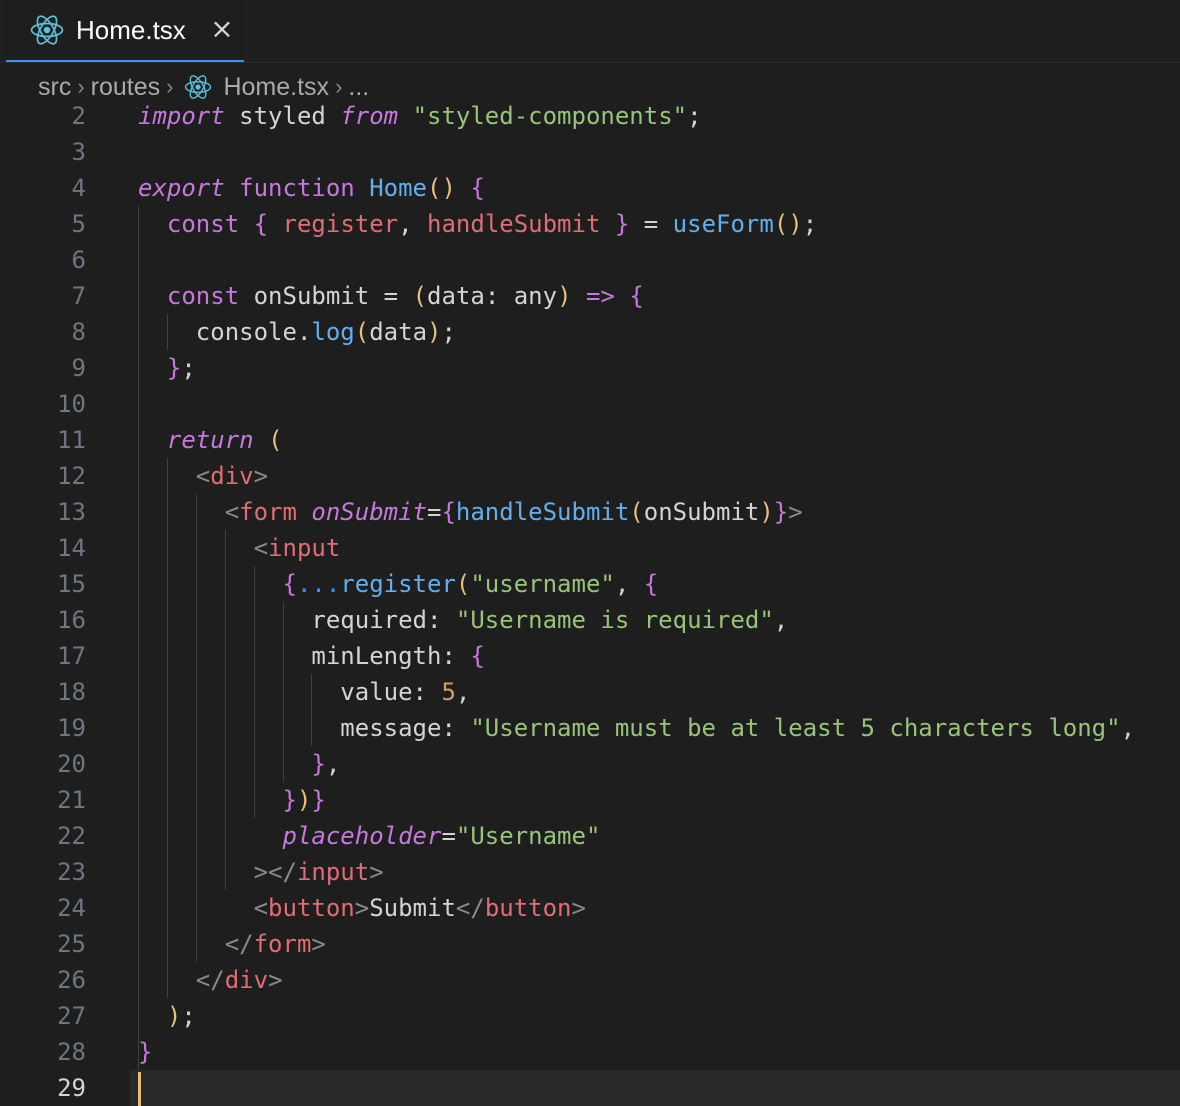 The width and height of the screenshot is (1180, 1106). Describe the element at coordinates (71, 692) in the screenshot. I see `line-number: 18` at that location.